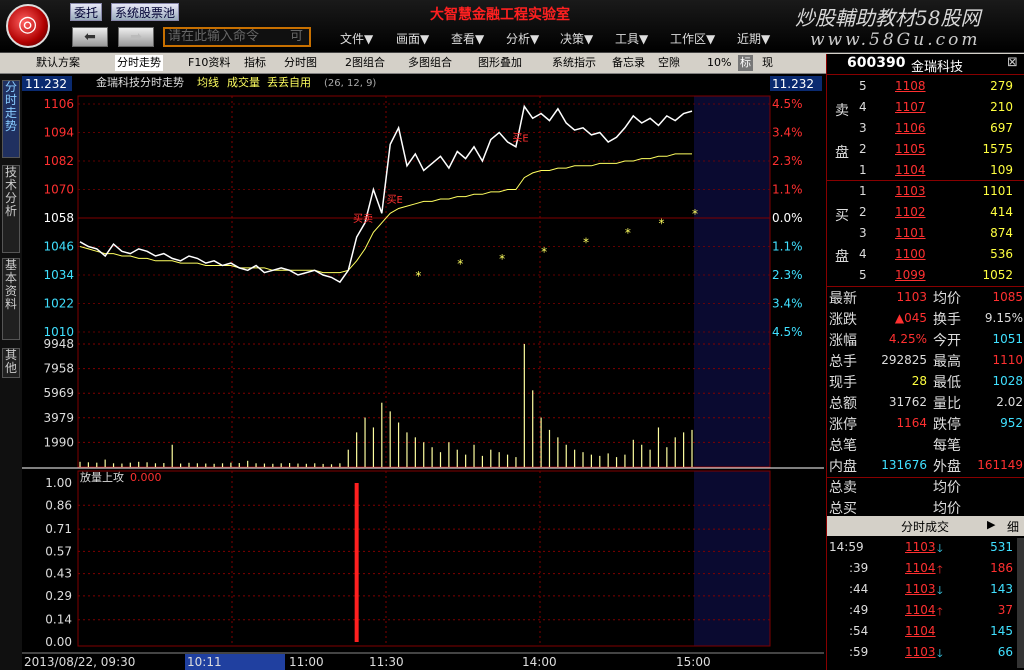 The height and width of the screenshot is (670, 1024). Describe the element at coordinates (58, 133) in the screenshot. I see `price-label-1: 1094` at that location.